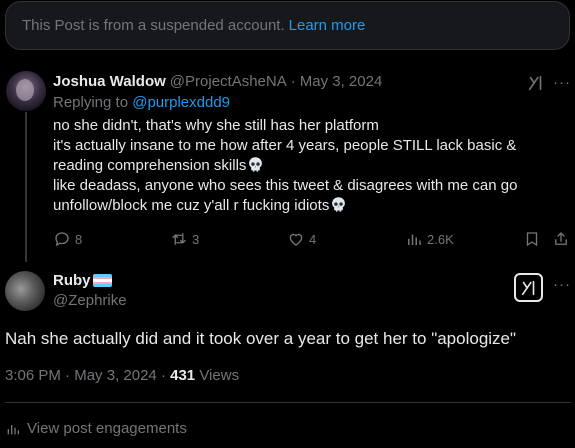 The width and height of the screenshot is (575, 448). I want to click on view-engagements-link: View post engagements, so click(96, 428).